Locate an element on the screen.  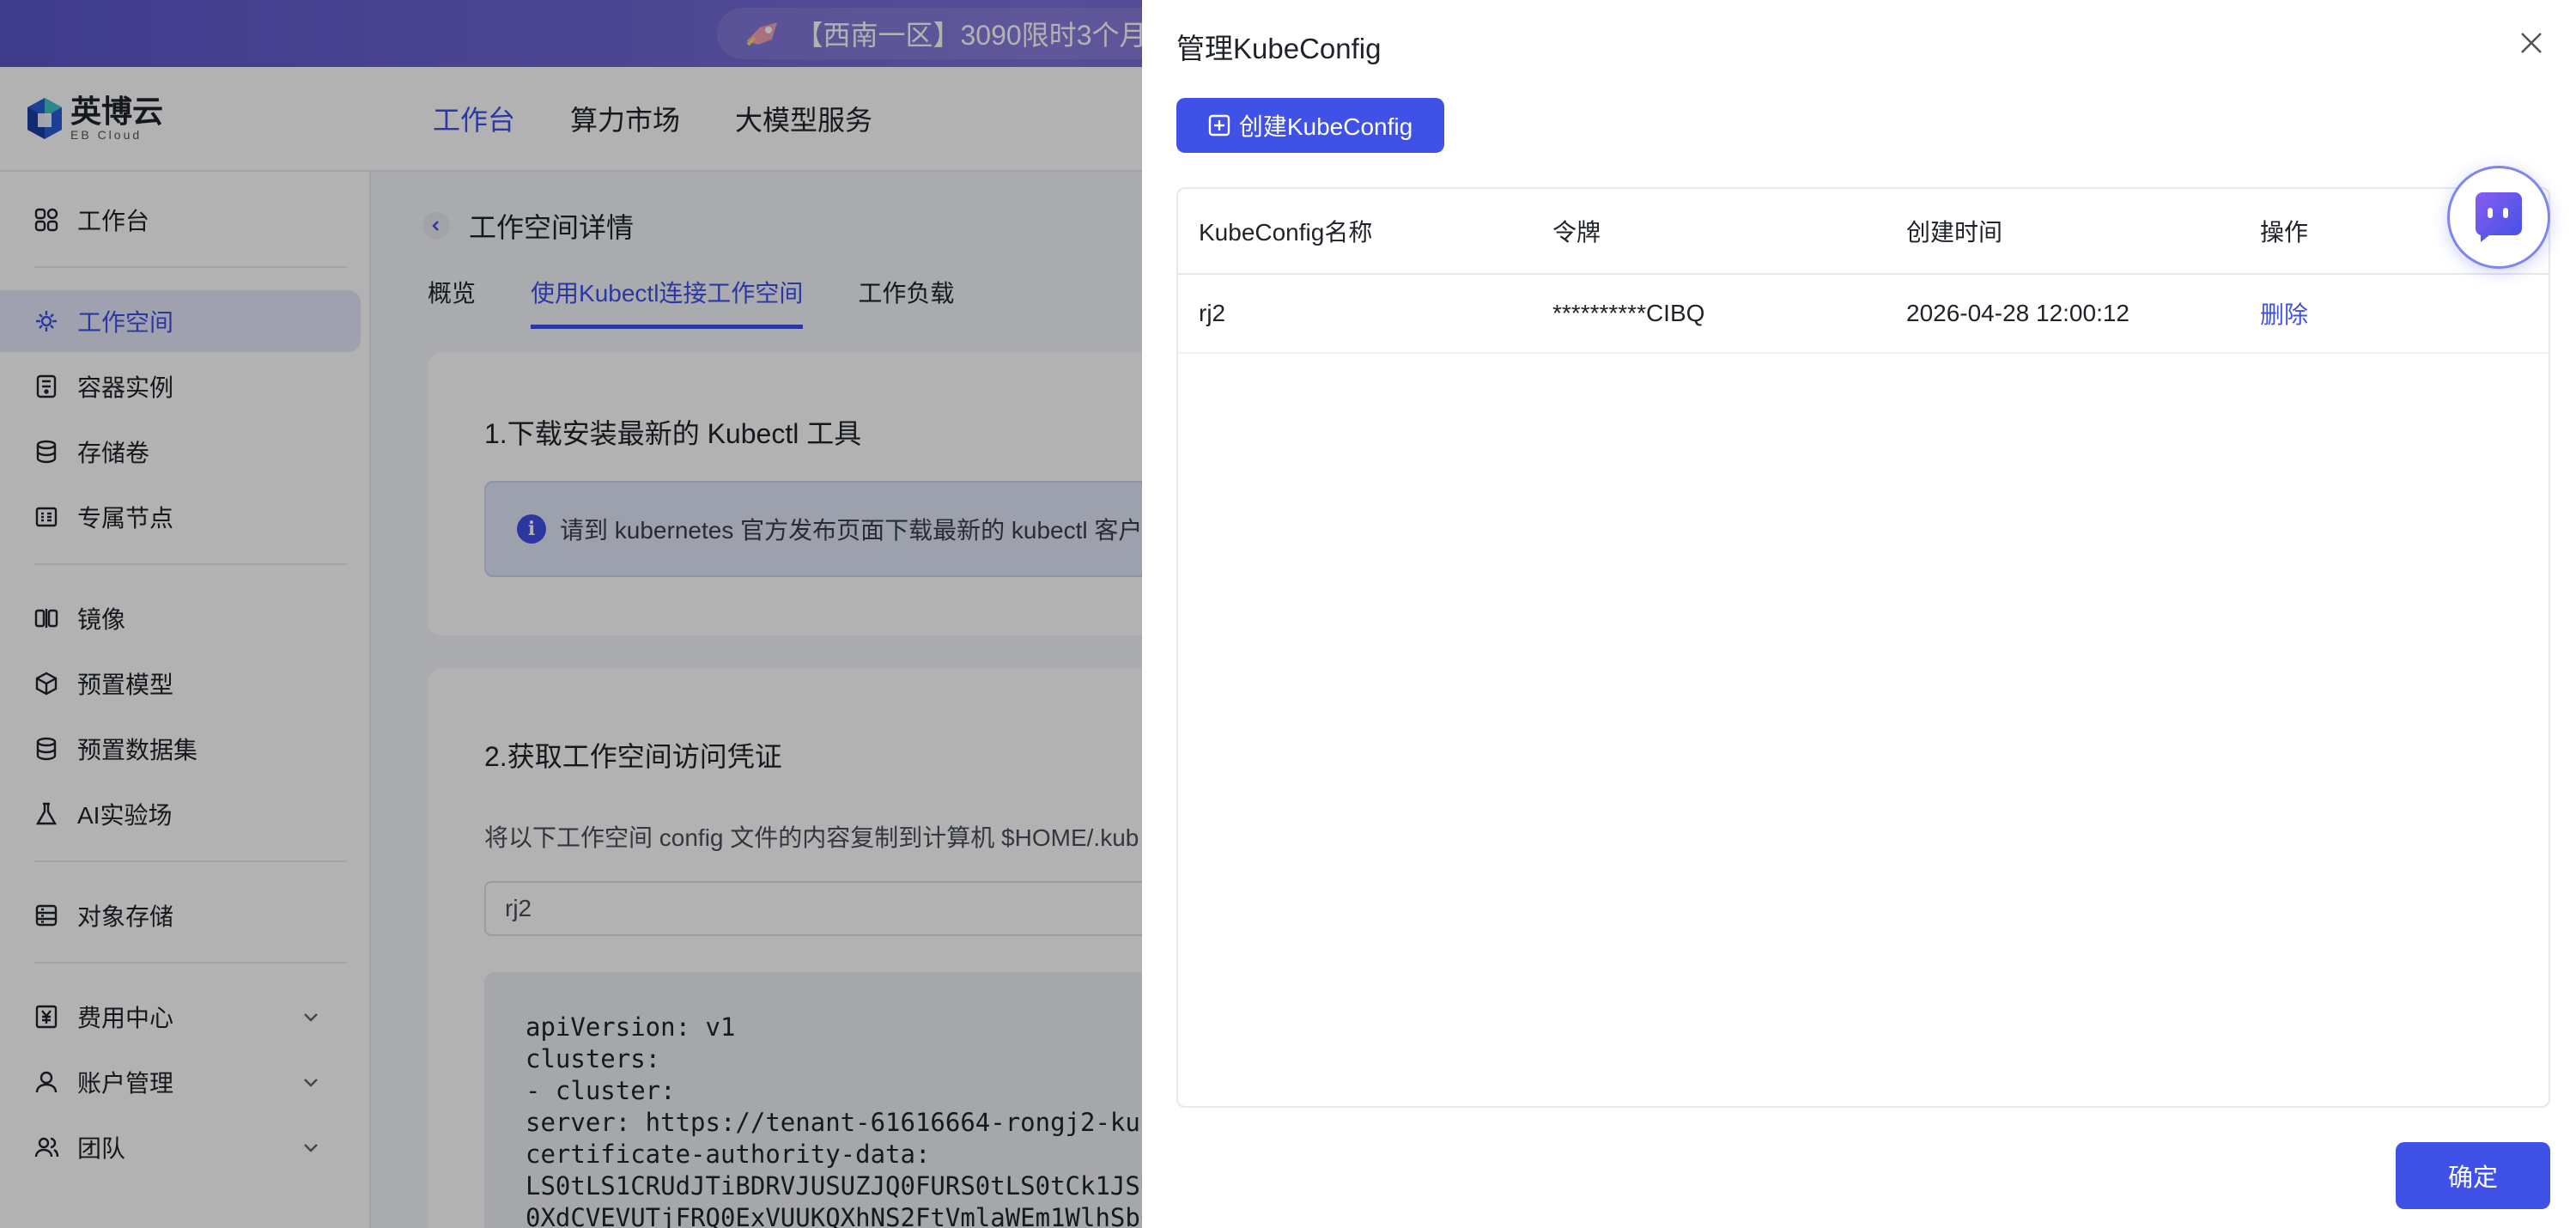
drawer-title: 管理KubeConfig is located at coordinates (1279, 49).